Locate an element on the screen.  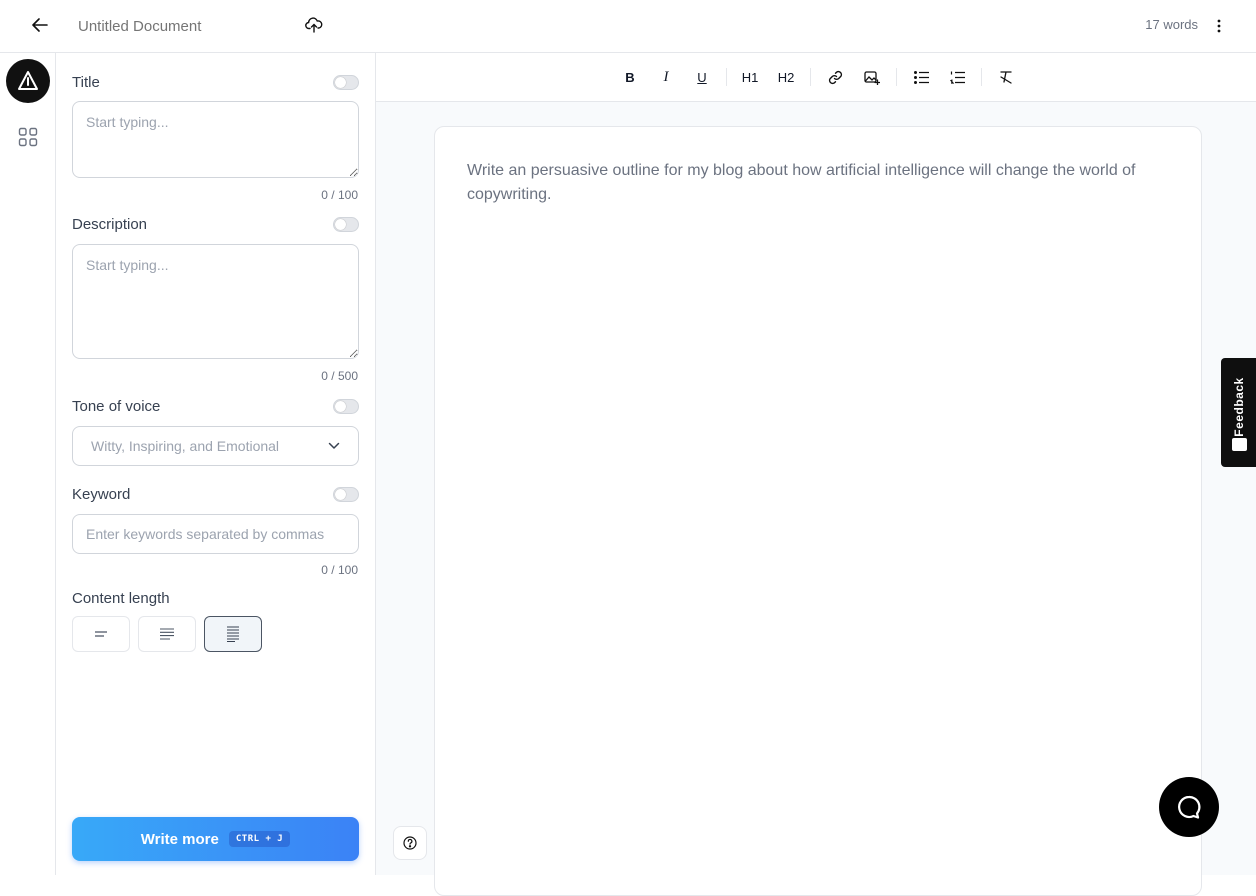
heading1-button: H1 is located at coordinates (750, 77).